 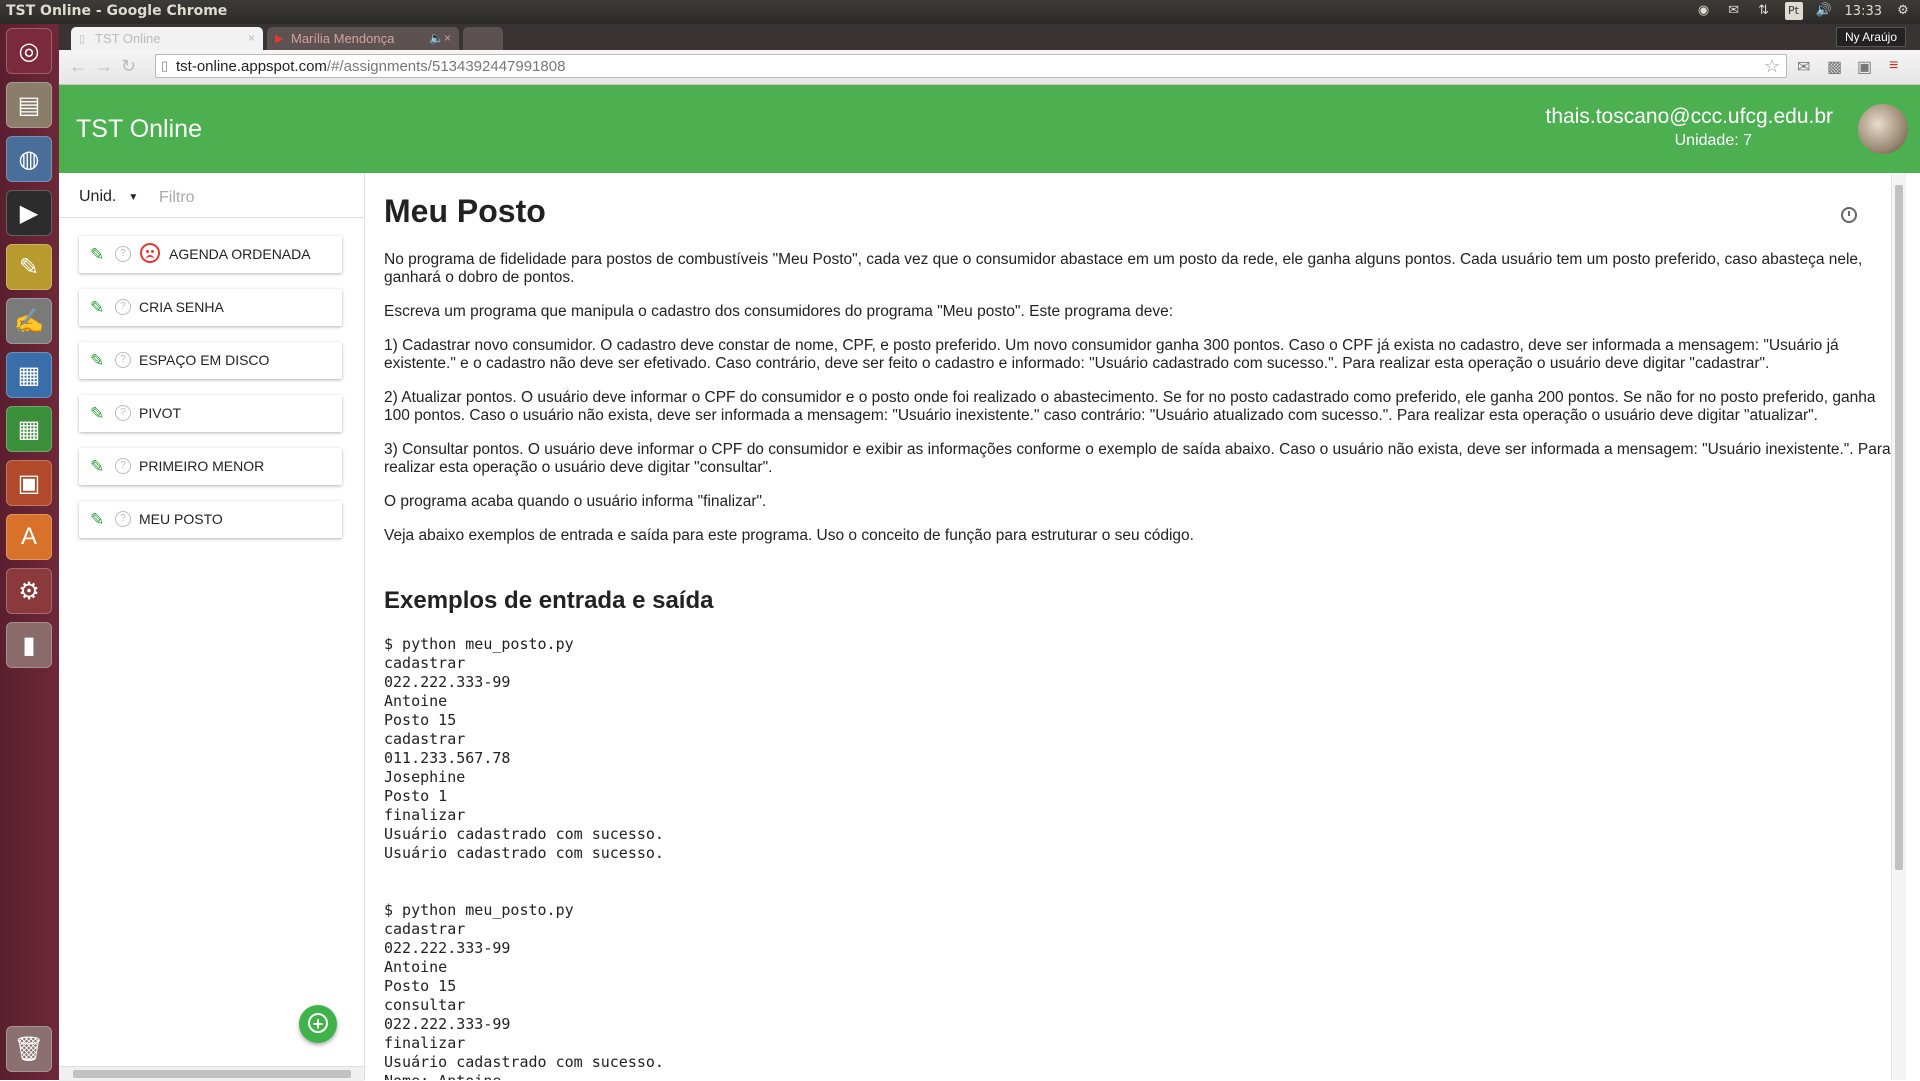 I want to click on network-icon: ⇅, so click(x=1764, y=11).